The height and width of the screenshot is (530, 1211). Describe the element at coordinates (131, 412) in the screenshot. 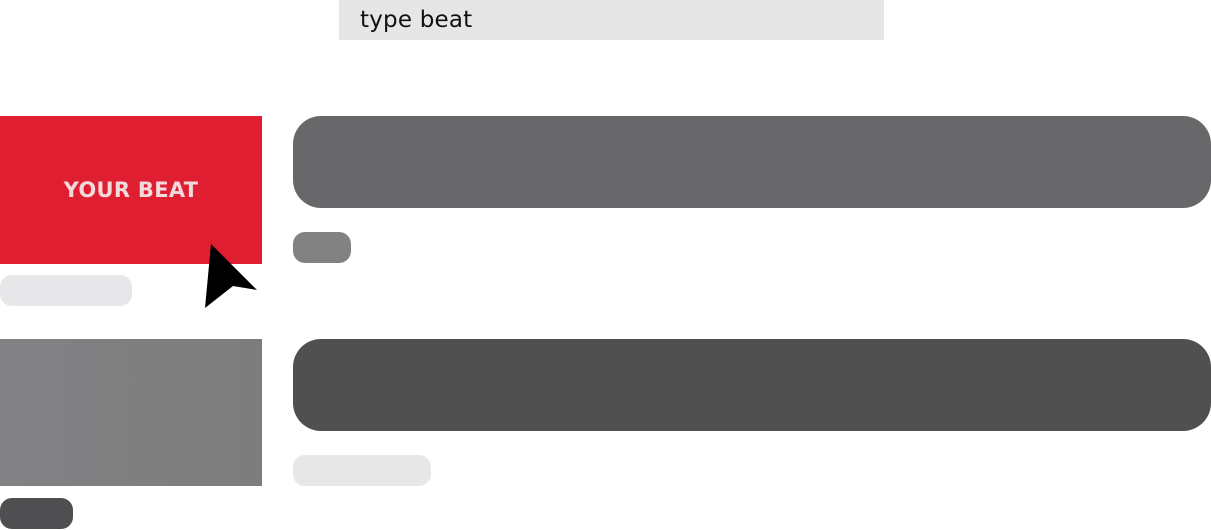

I see `video-thumbnail` at that location.